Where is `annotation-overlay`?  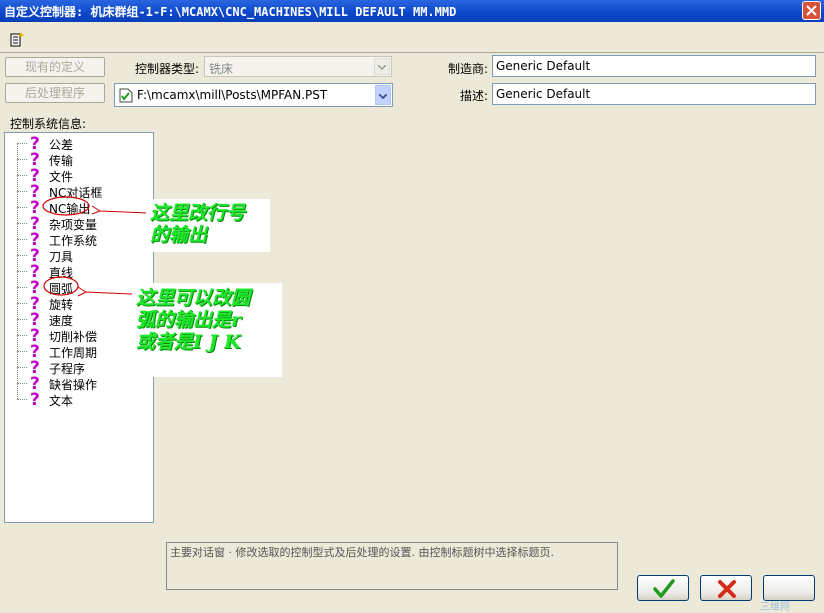
annotation-overlay is located at coordinates (95, 246).